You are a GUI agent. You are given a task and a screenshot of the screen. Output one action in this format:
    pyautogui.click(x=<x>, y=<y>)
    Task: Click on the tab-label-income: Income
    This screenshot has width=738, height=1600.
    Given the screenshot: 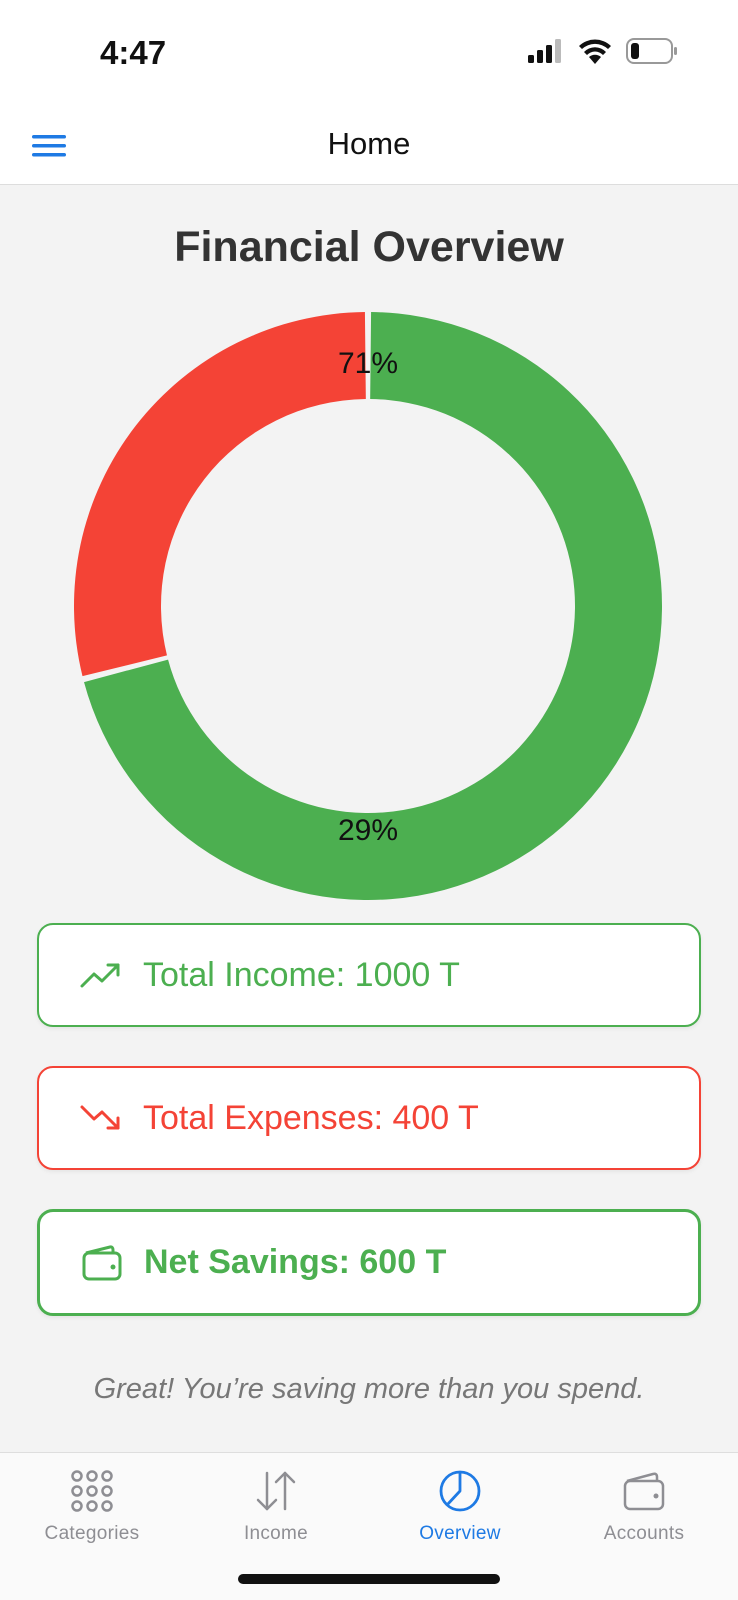 What is the action you would take?
    pyautogui.click(x=276, y=1533)
    